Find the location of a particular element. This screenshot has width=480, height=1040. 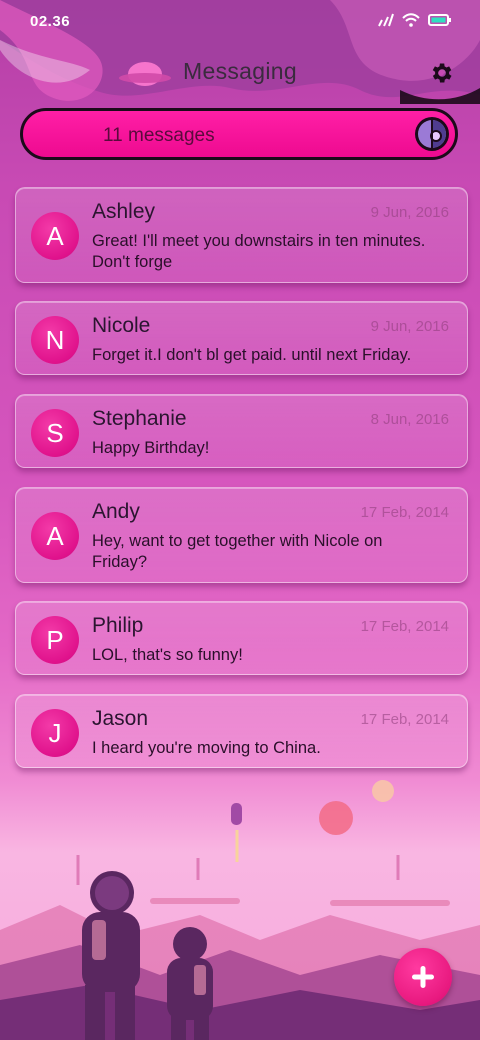

sender-name: Nicole is located at coordinates (121, 325).